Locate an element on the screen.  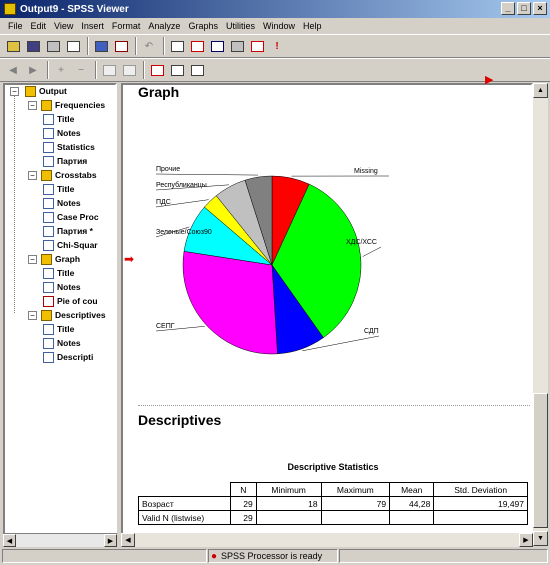
tree-section: Frequencies is located at coordinates (73, 105).